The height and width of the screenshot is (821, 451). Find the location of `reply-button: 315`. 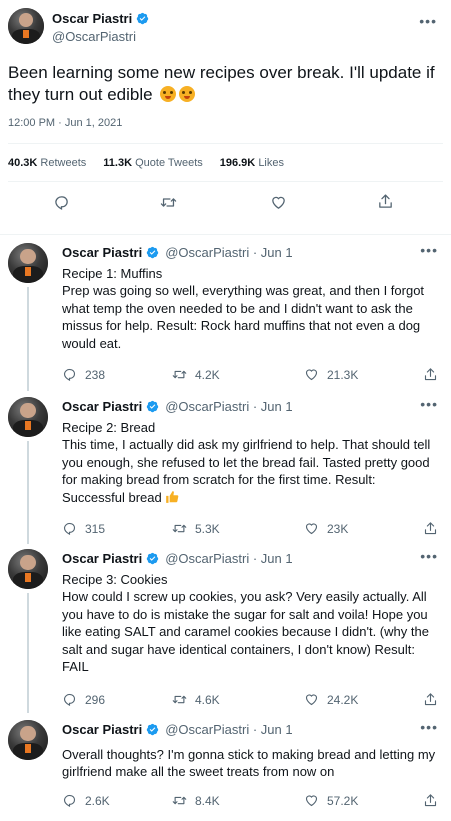

reply-button: 315 is located at coordinates (83, 528).